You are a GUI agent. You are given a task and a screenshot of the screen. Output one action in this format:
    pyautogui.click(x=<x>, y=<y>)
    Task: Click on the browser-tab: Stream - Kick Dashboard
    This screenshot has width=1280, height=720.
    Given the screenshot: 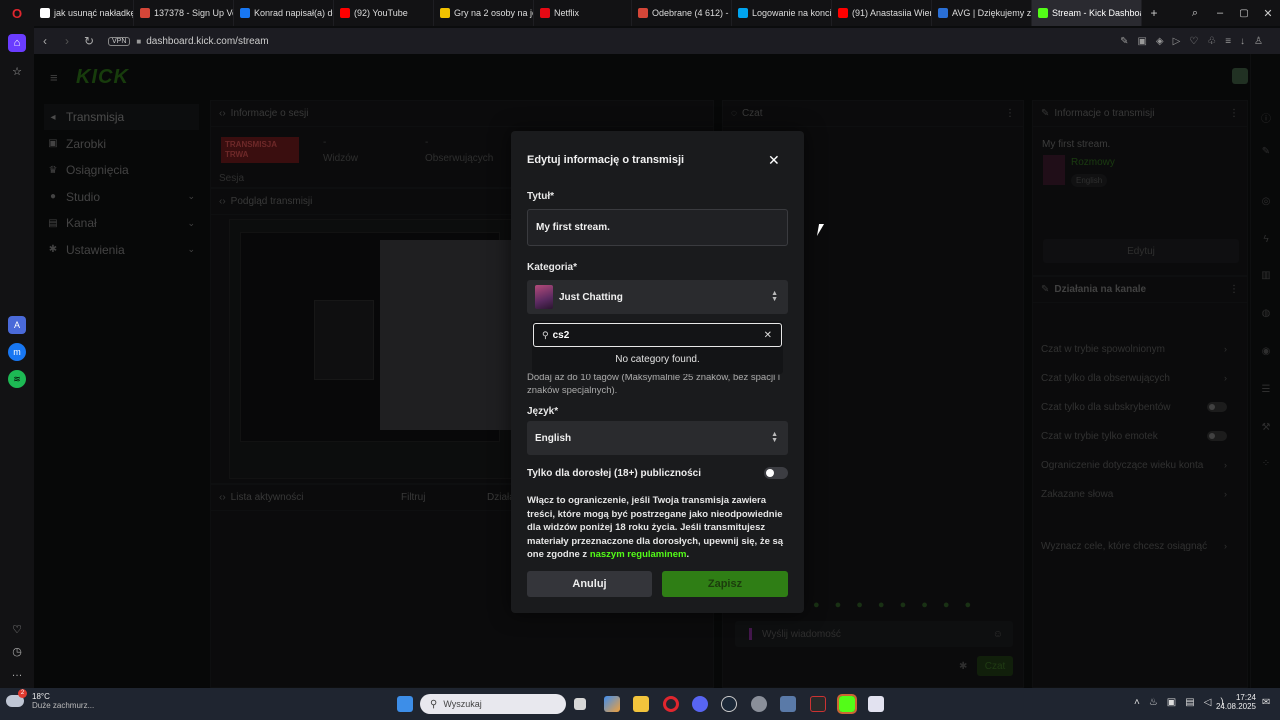 What is the action you would take?
    pyautogui.click(x=1087, y=13)
    